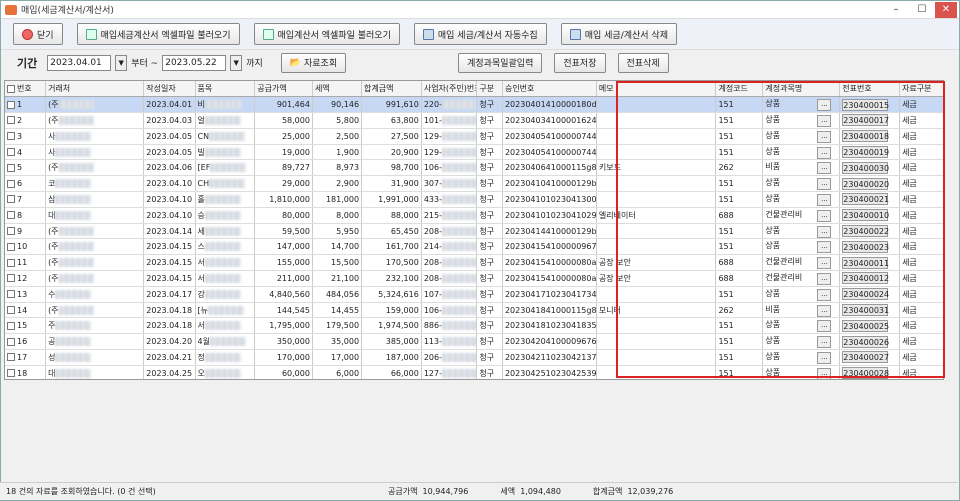 The height and width of the screenshot is (501, 960). Describe the element at coordinates (449, 89) in the screenshot. I see `col-header-bizno: 사업자(주민)번호` at that location.